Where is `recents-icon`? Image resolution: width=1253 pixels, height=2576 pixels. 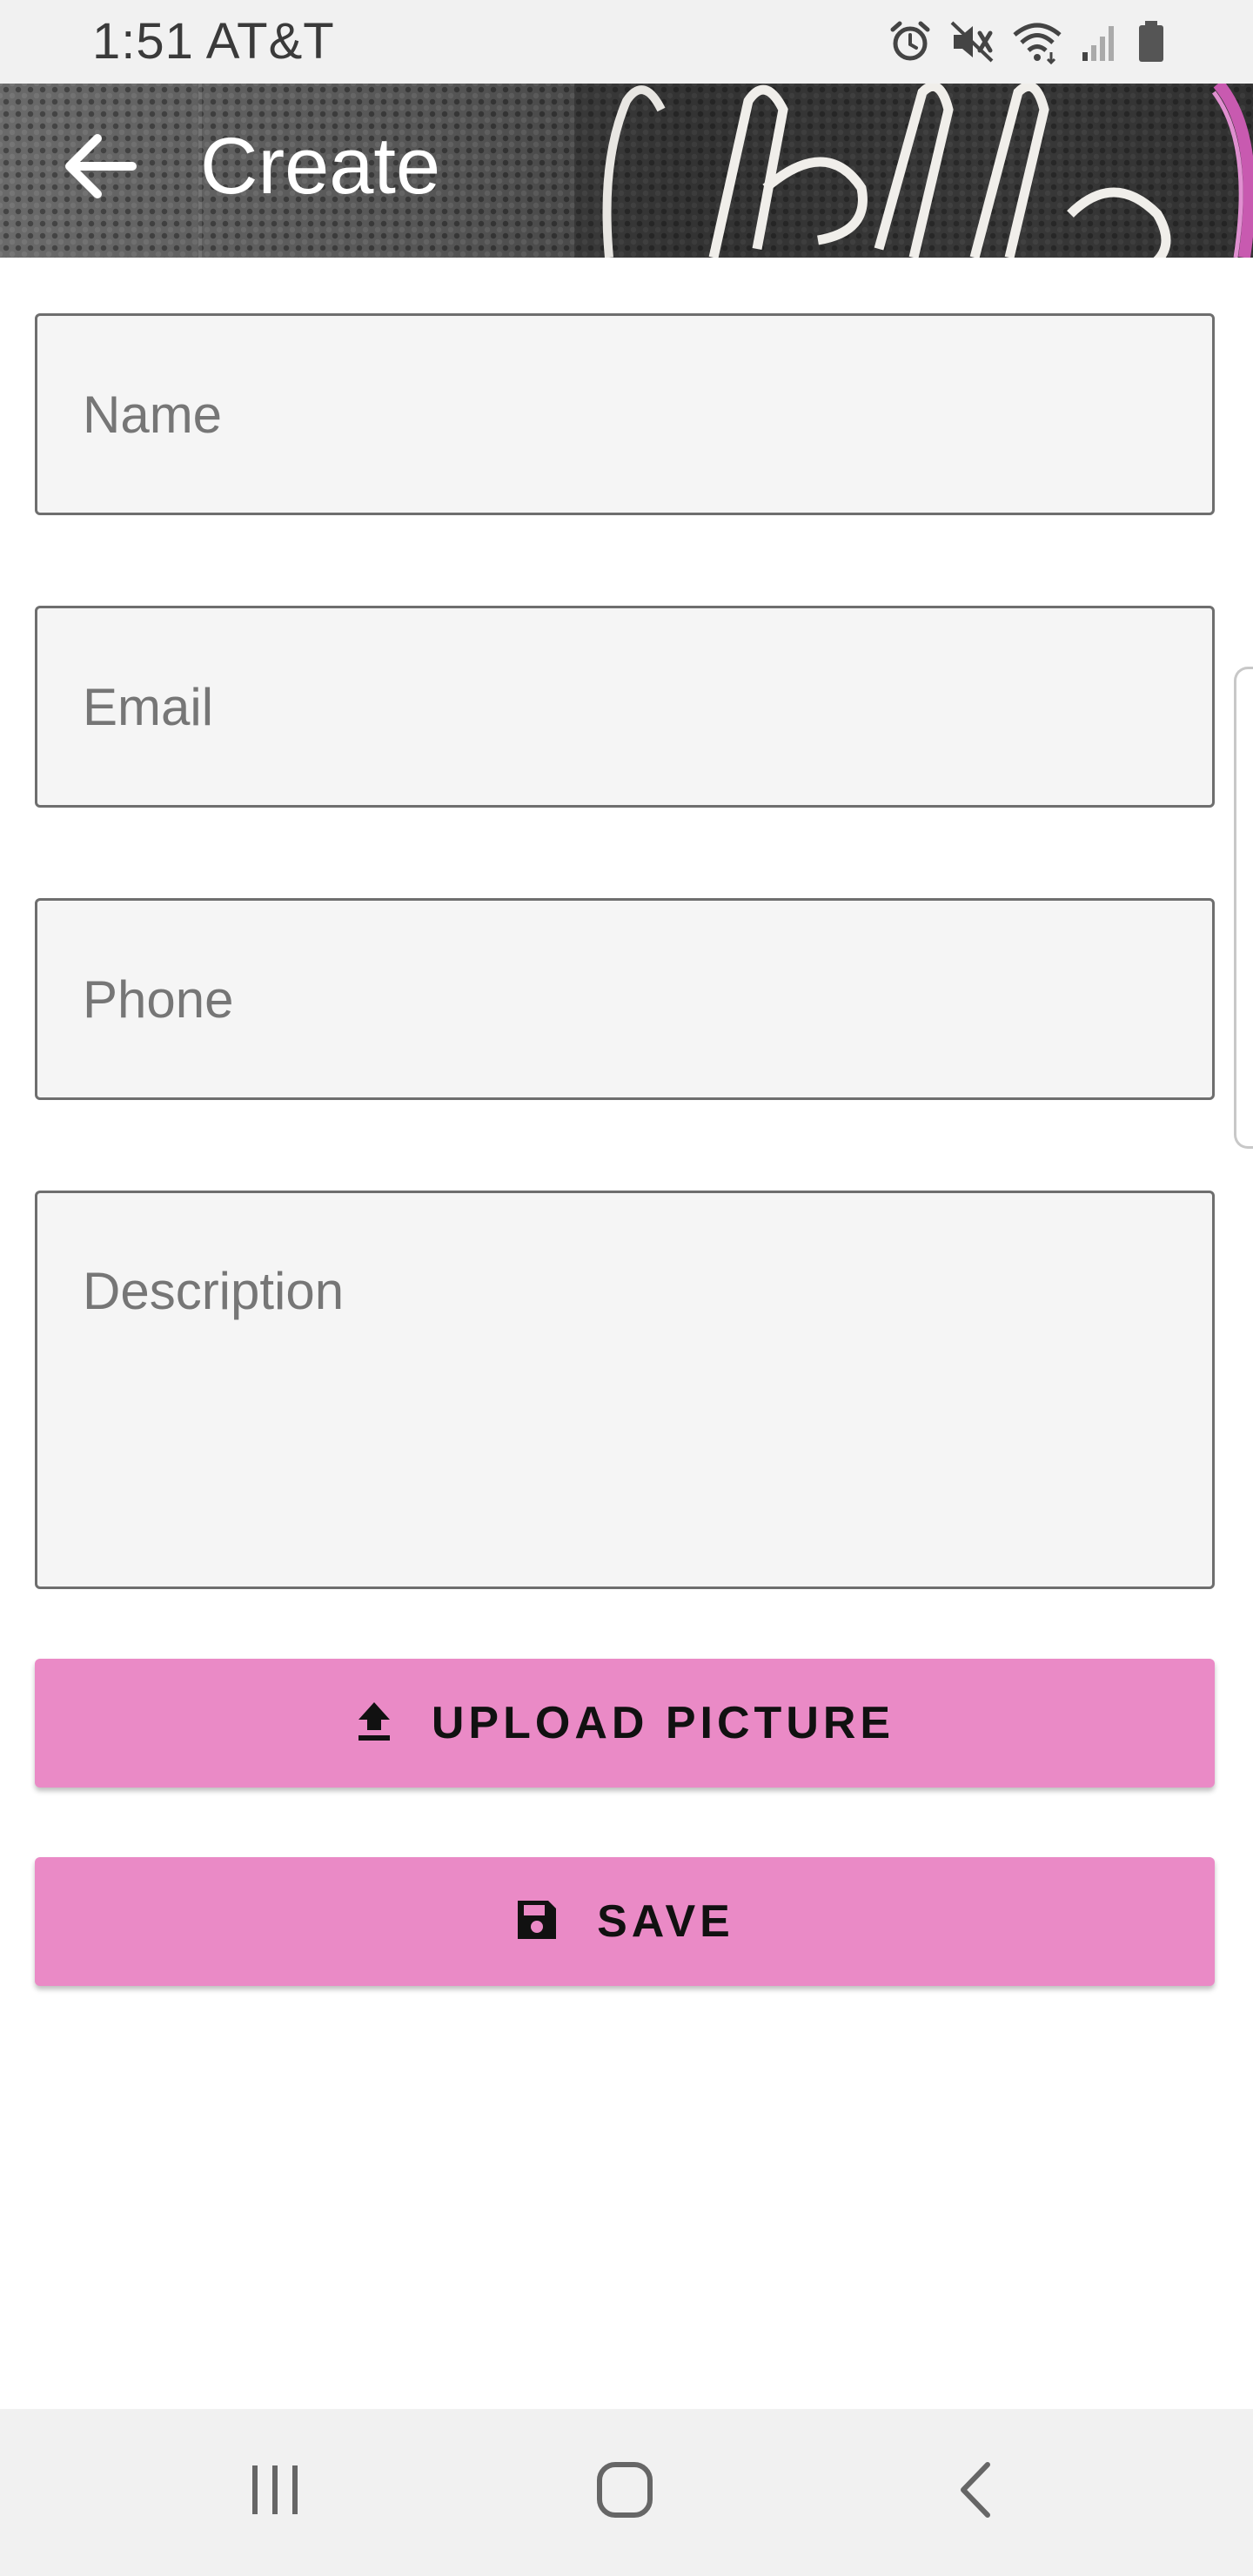
recents-icon is located at coordinates (275, 2492).